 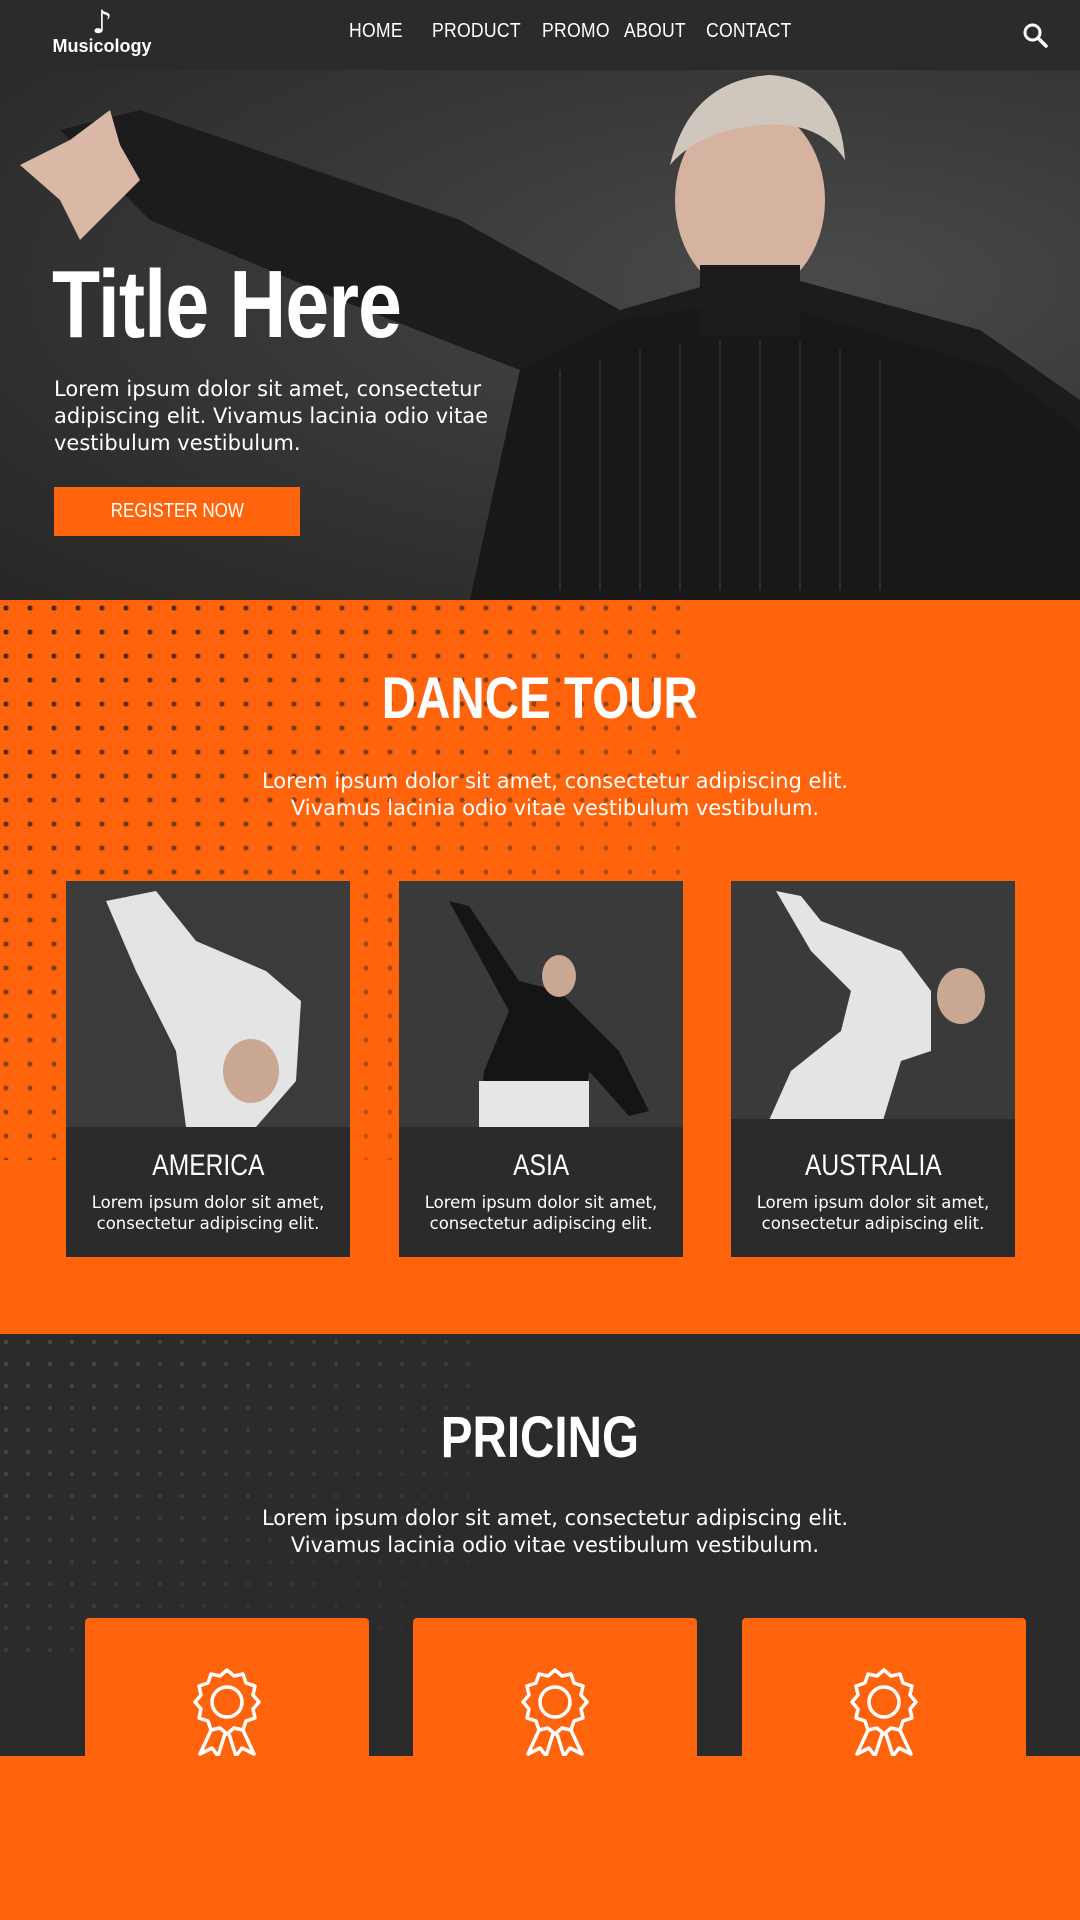 I want to click on search-icon, so click(x=1035, y=35).